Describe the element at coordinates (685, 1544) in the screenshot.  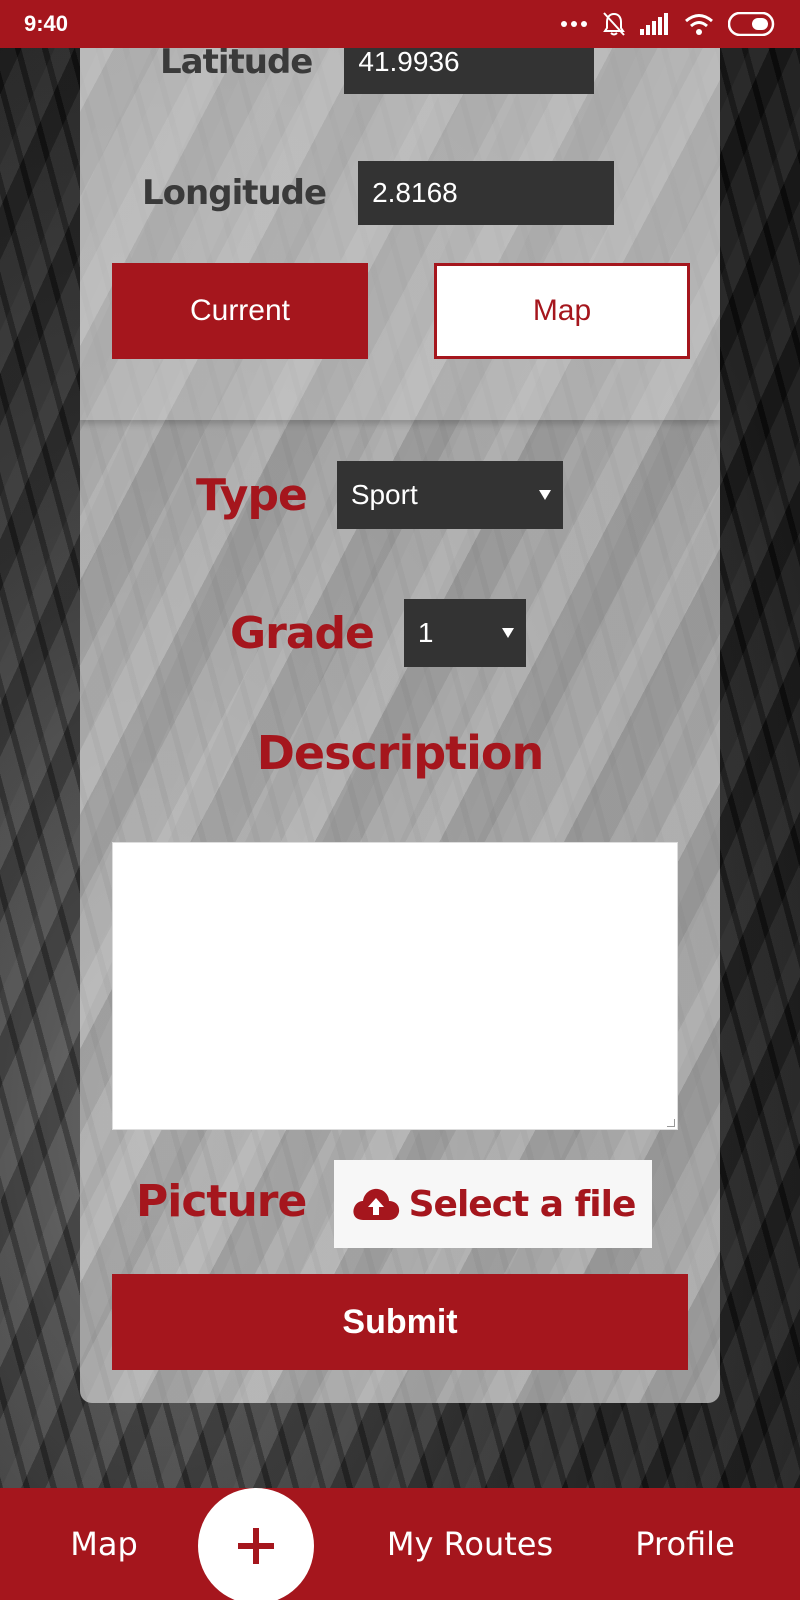
I see `nav-item-profile: Profile` at that location.